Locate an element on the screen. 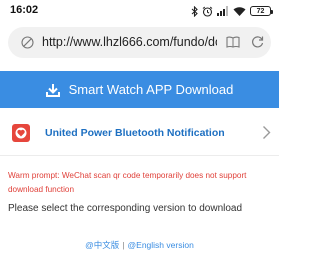  status-time: 16:02 is located at coordinates (24, 10).